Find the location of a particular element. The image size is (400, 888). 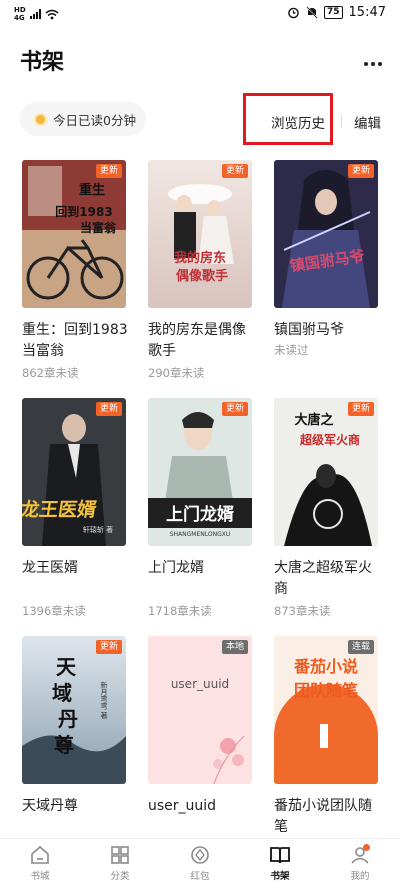

battery-level: 75 is located at coordinates (333, 12).